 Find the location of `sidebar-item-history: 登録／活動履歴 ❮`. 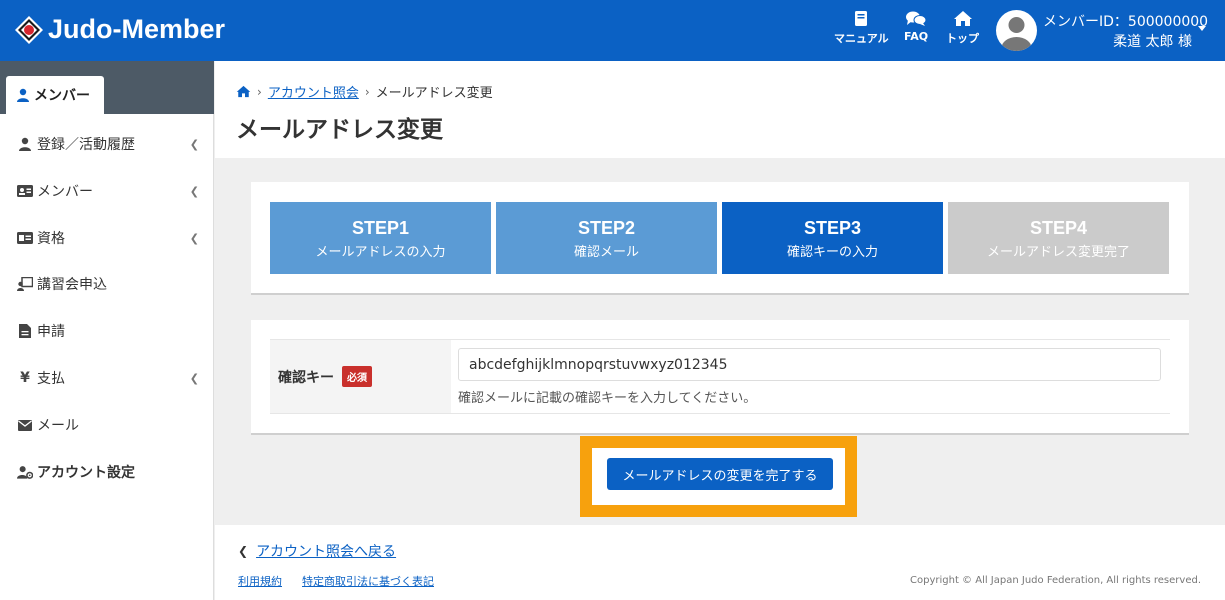

sidebar-item-history: 登録／活動履歴 ❮ is located at coordinates (107, 144).